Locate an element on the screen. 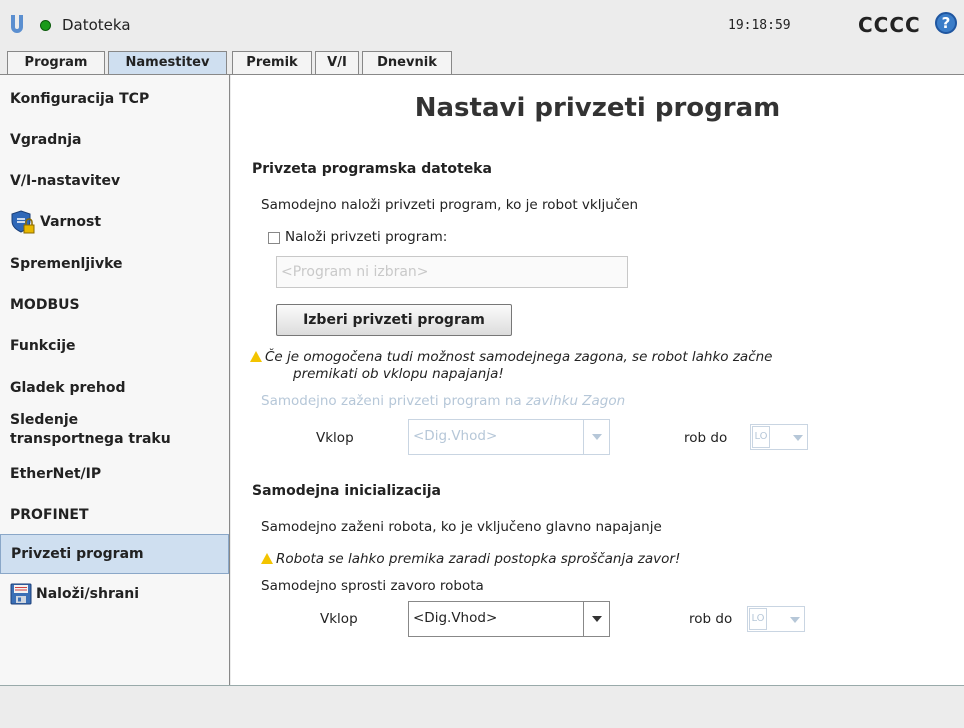 This screenshot has width=964, height=728. tab-premik: Premik is located at coordinates (272, 63).